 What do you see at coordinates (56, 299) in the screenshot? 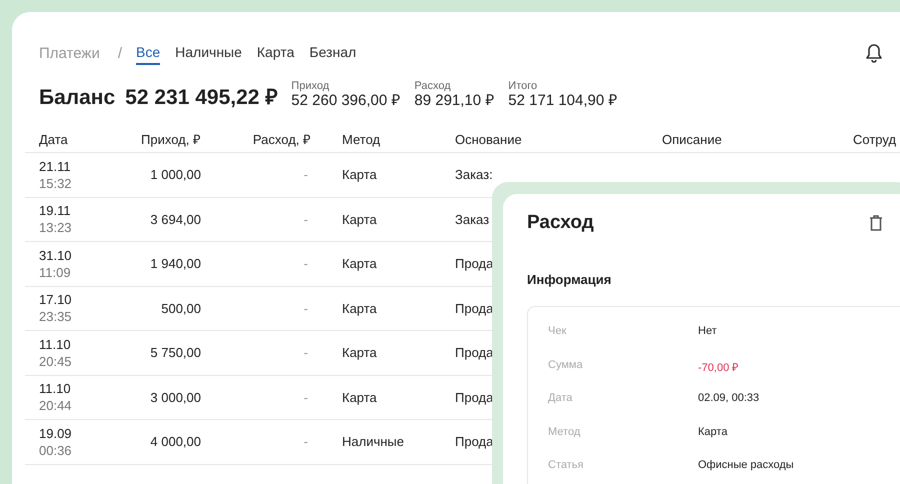
I see `row-date: 17.10` at bounding box center [56, 299].